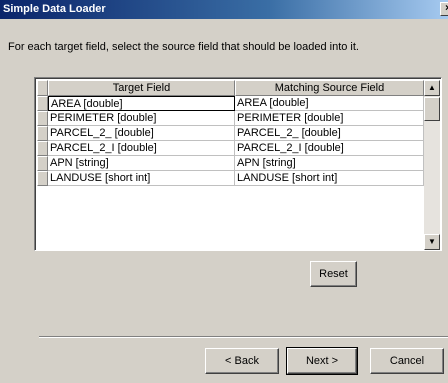  Describe the element at coordinates (444, 9) in the screenshot. I see `close-icon: ×` at that location.